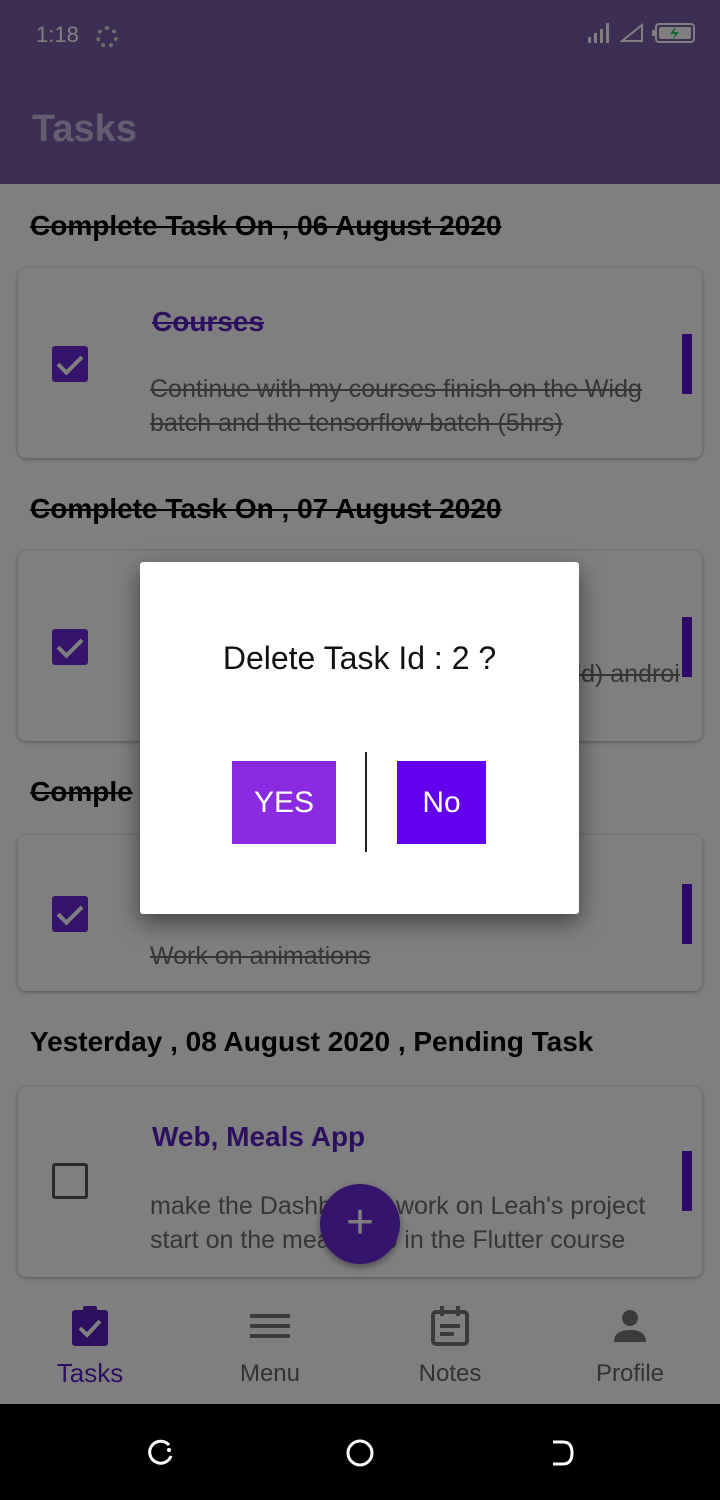 The image size is (720, 1500). Describe the element at coordinates (359, 658) in the screenshot. I see `dialog-message: Delete Task Id : 2 ?` at that location.